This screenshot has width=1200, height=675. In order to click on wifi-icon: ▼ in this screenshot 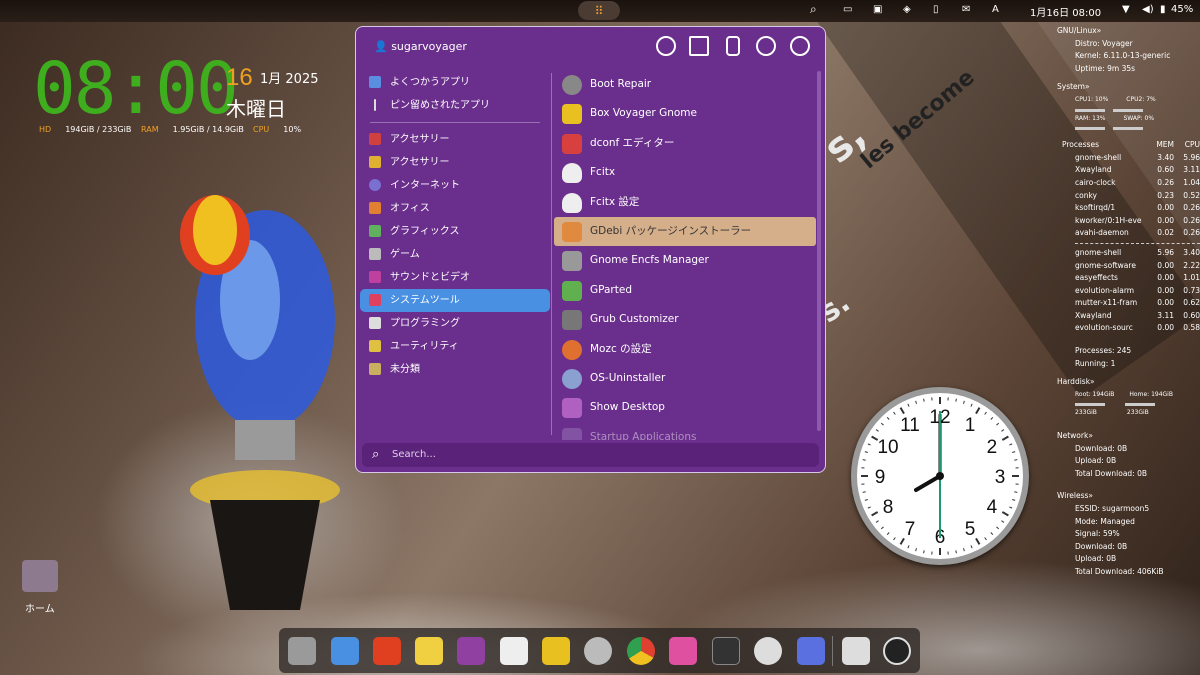, I will do `click(1126, 9)`.